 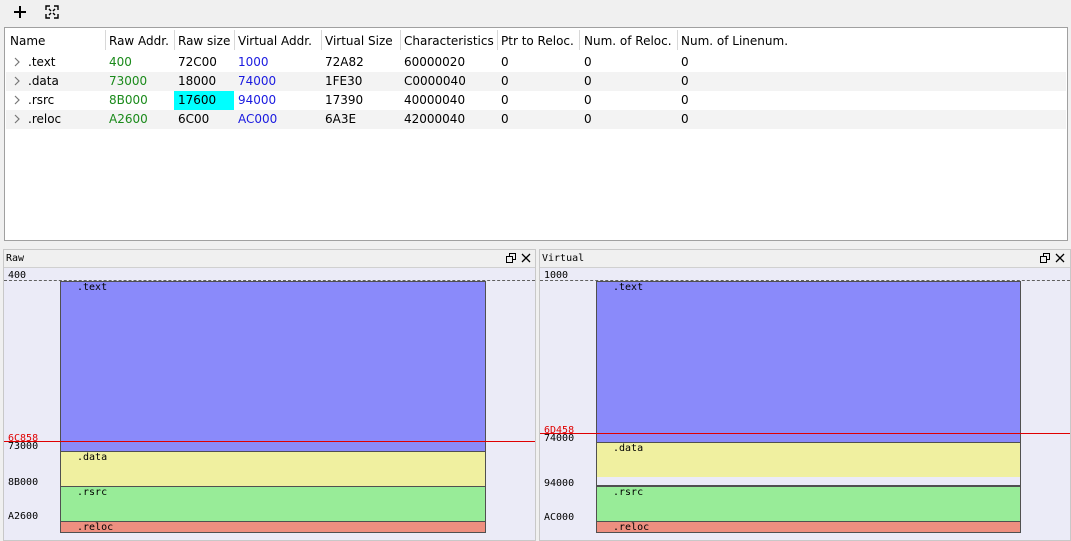 I want to click on characteristics-value: 42000040, so click(x=435, y=119).